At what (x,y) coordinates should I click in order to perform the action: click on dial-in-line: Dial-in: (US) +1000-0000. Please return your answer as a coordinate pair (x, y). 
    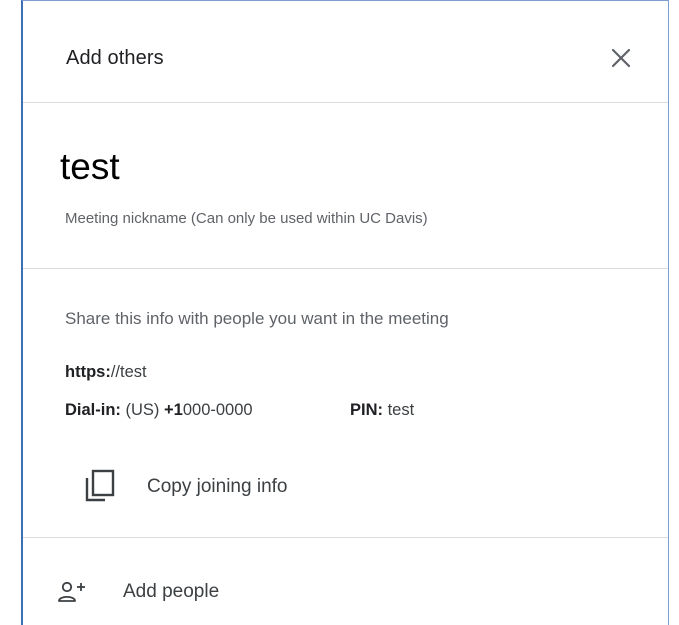
    Looking at the image, I should click on (159, 410).